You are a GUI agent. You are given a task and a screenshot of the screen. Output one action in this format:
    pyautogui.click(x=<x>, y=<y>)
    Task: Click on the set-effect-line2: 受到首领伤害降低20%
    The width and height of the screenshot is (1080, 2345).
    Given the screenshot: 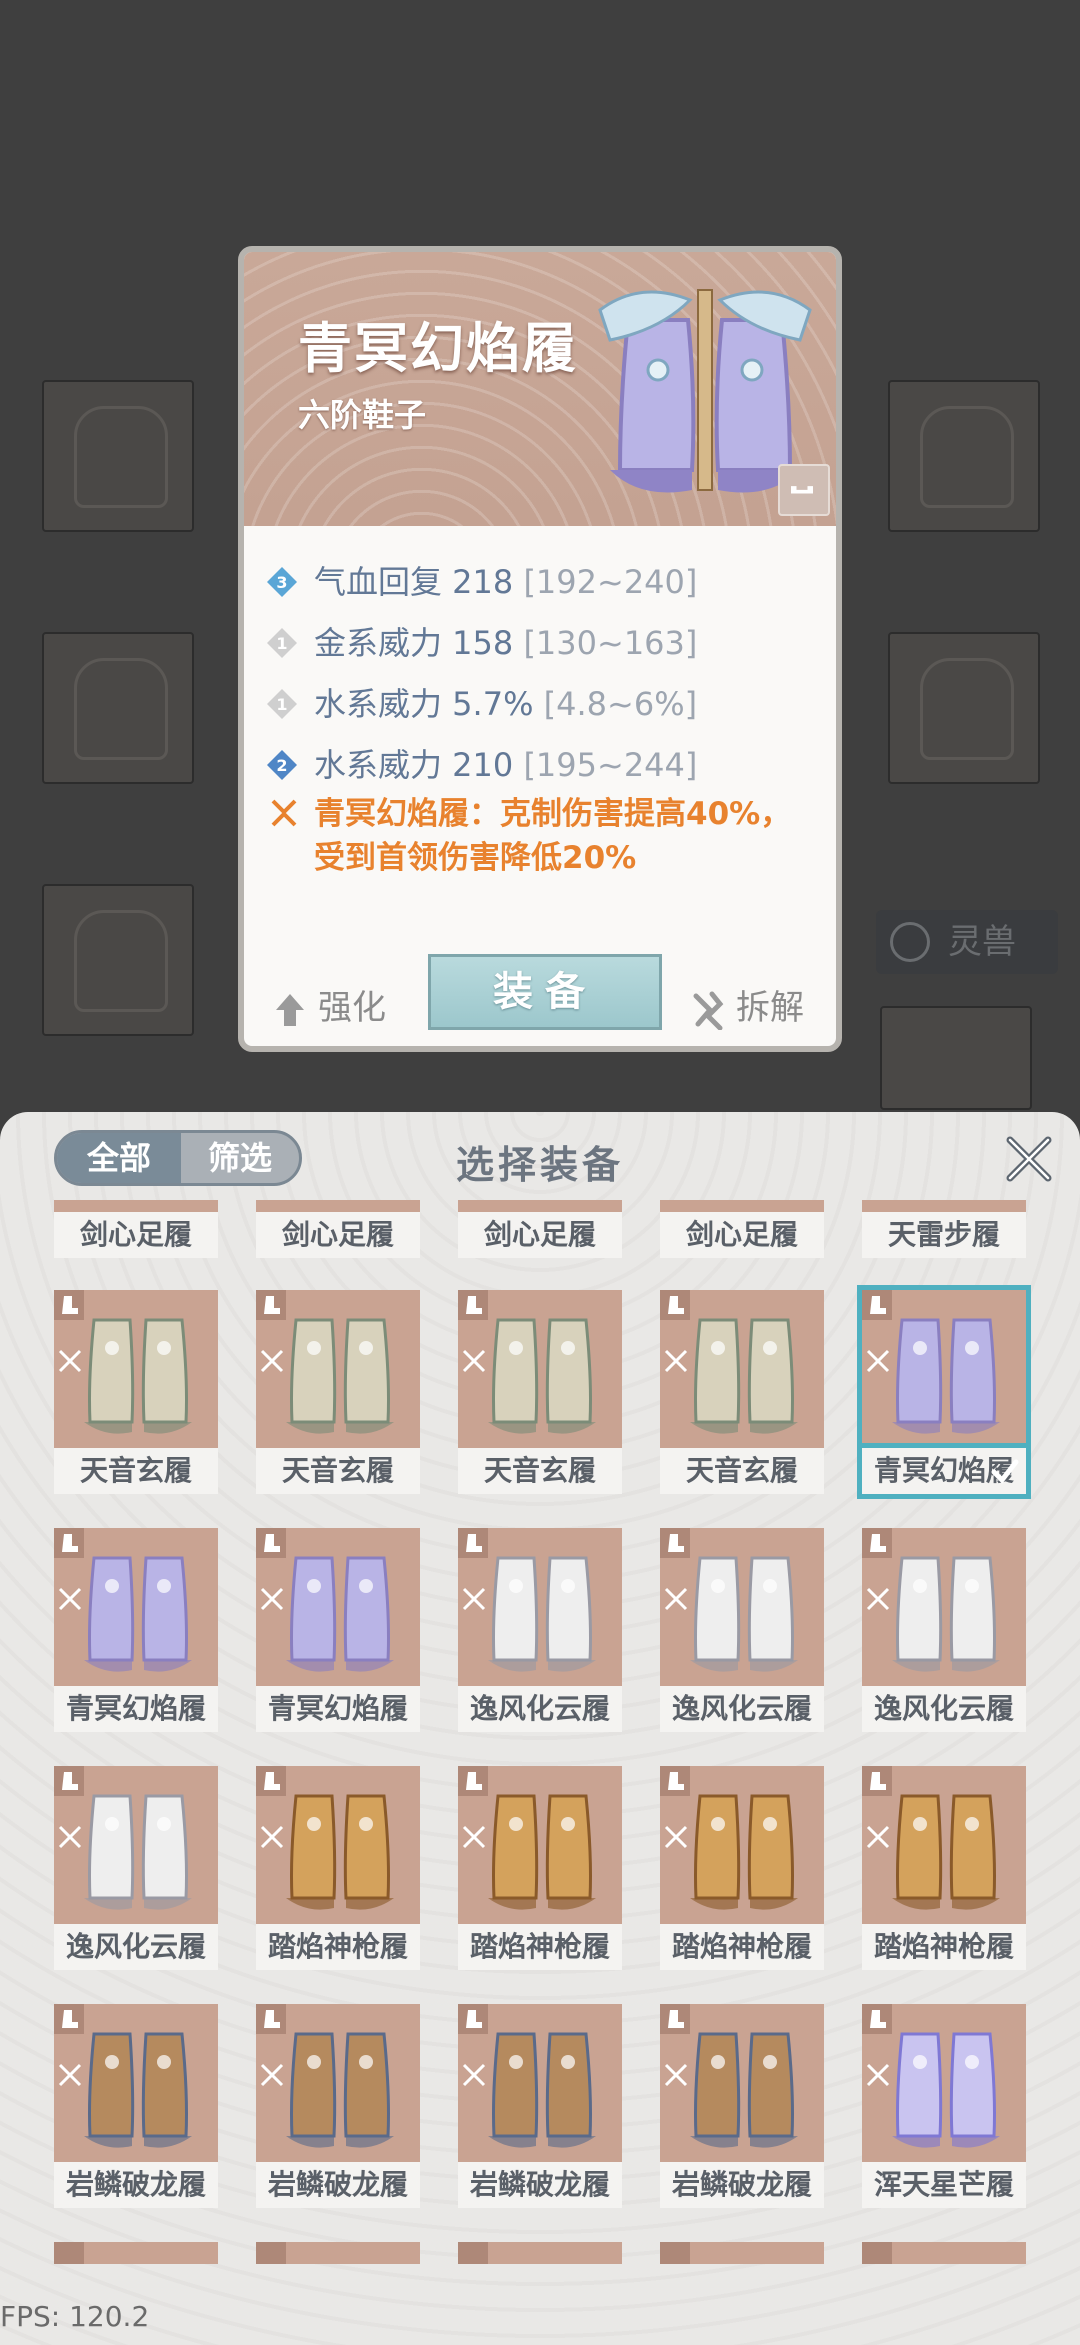 What is the action you would take?
    pyautogui.click(x=475, y=858)
    